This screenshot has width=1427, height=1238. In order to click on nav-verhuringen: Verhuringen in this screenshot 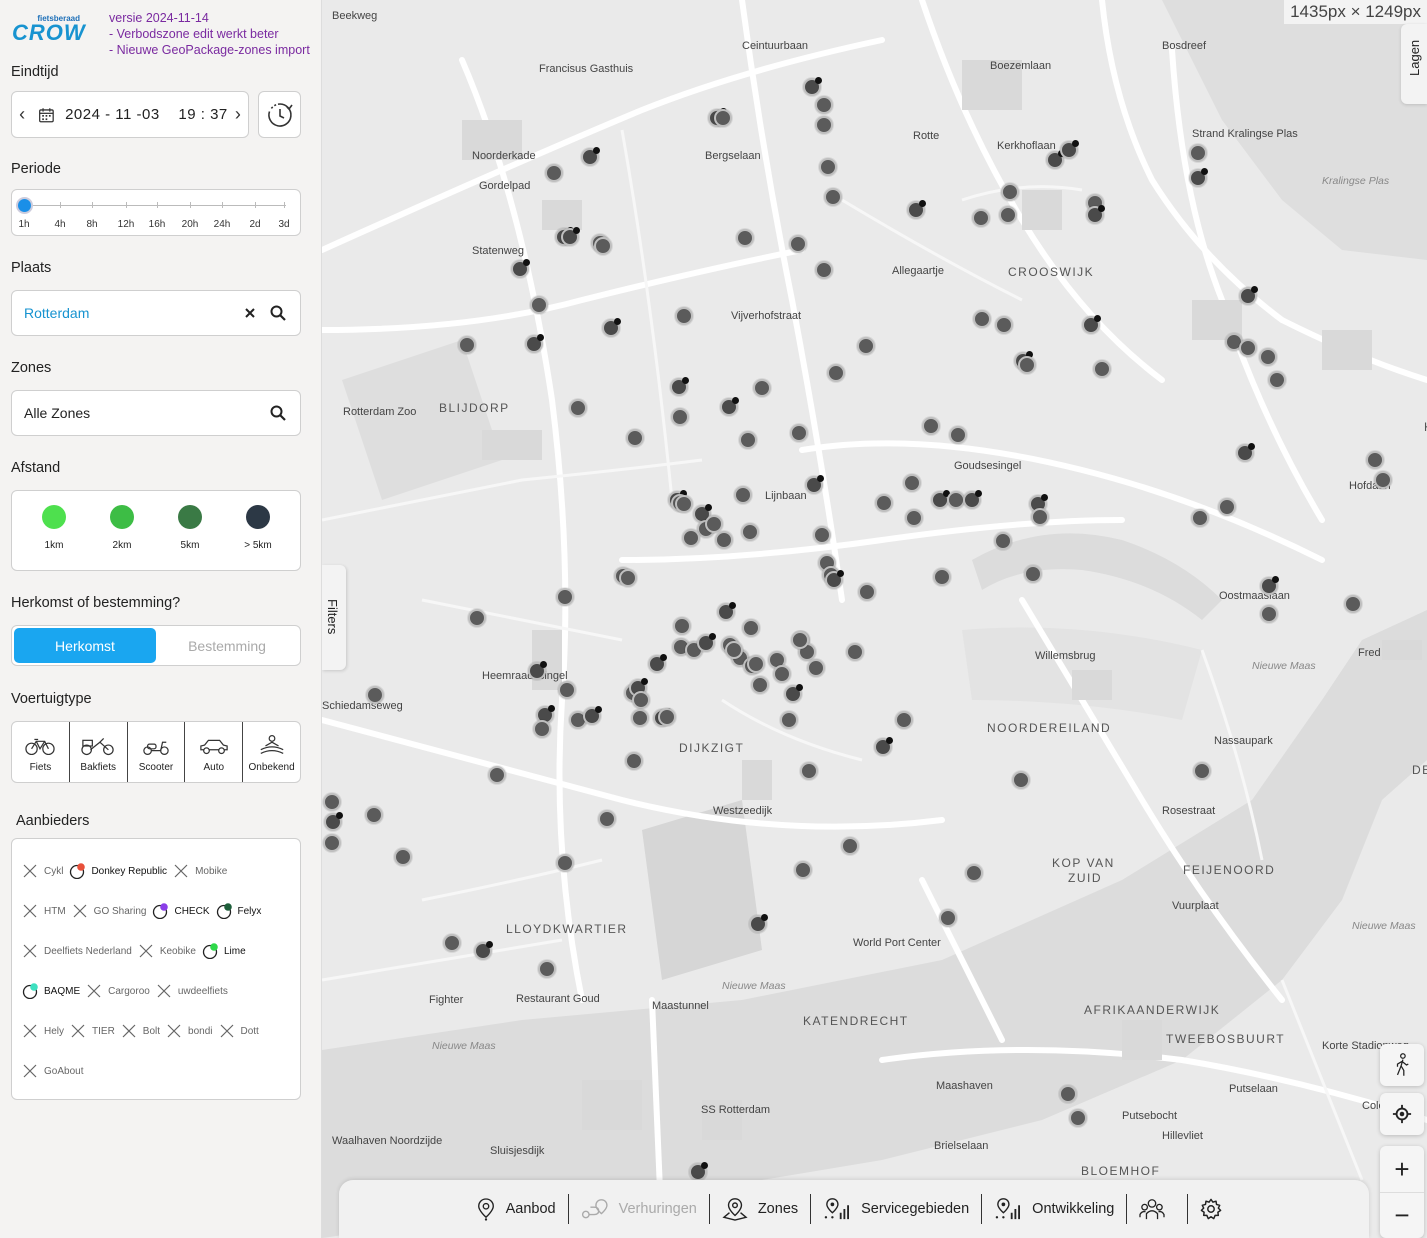, I will do `click(639, 1209)`.